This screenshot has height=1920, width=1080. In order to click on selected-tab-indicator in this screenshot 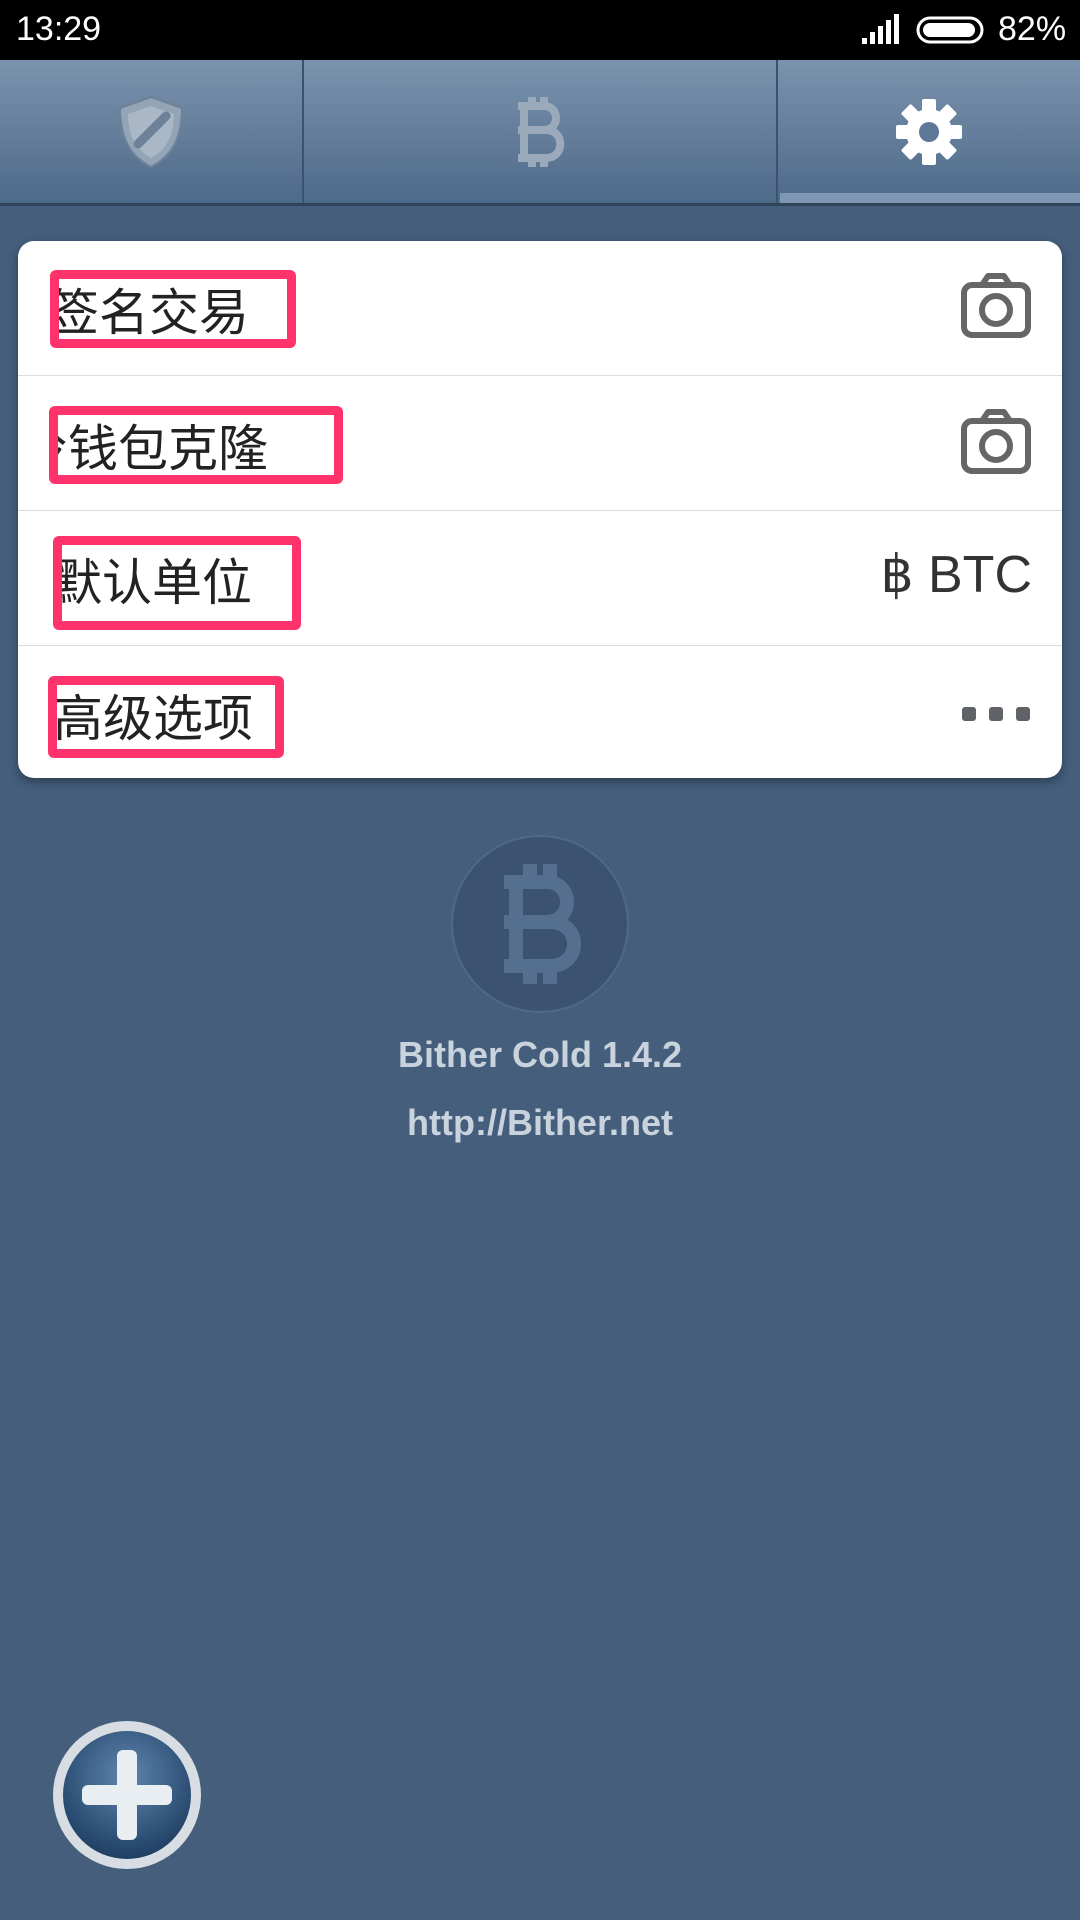, I will do `click(930, 198)`.